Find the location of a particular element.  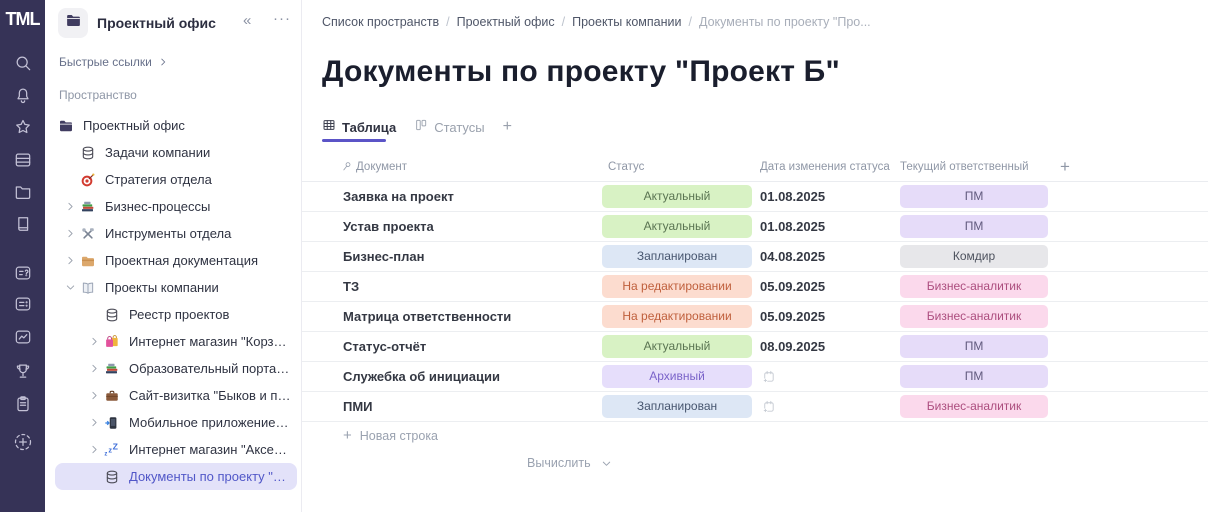

bell-icon is located at coordinates (23, 95).